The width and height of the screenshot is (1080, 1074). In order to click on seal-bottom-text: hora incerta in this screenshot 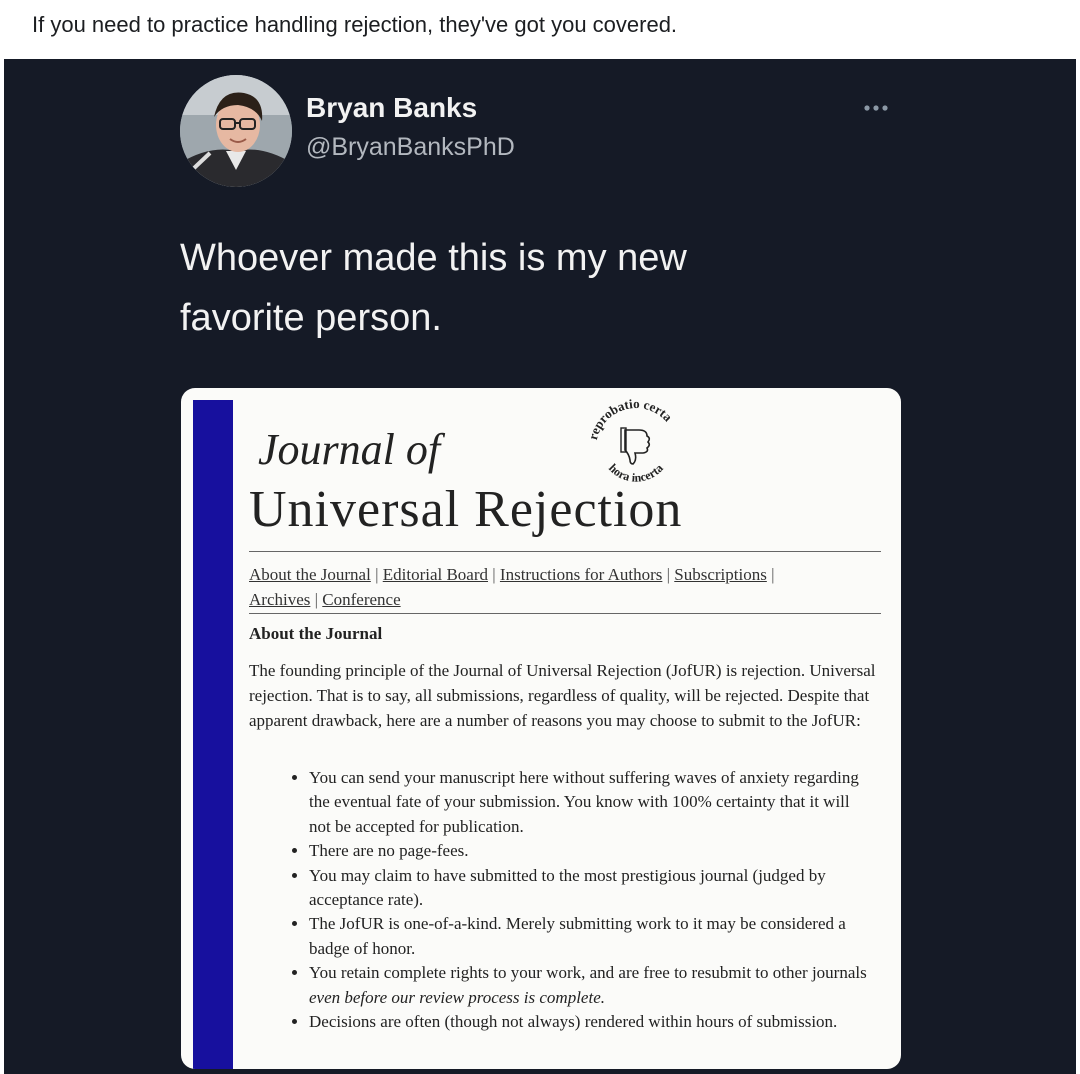, I will do `click(636, 473)`.